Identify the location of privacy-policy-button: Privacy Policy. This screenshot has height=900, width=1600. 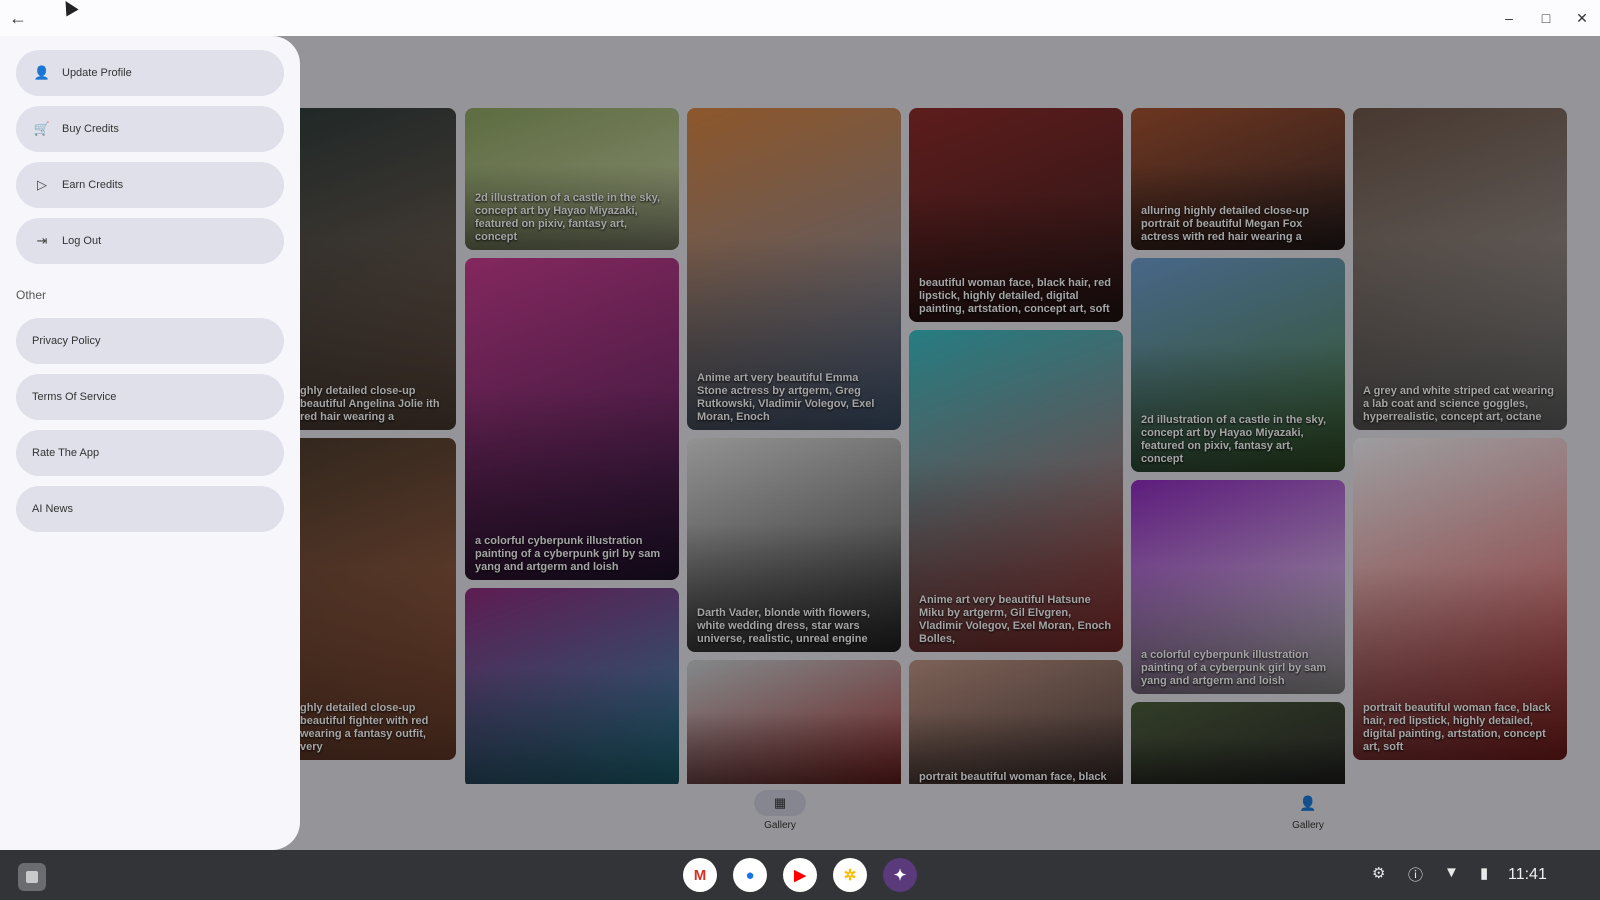
(150, 341).